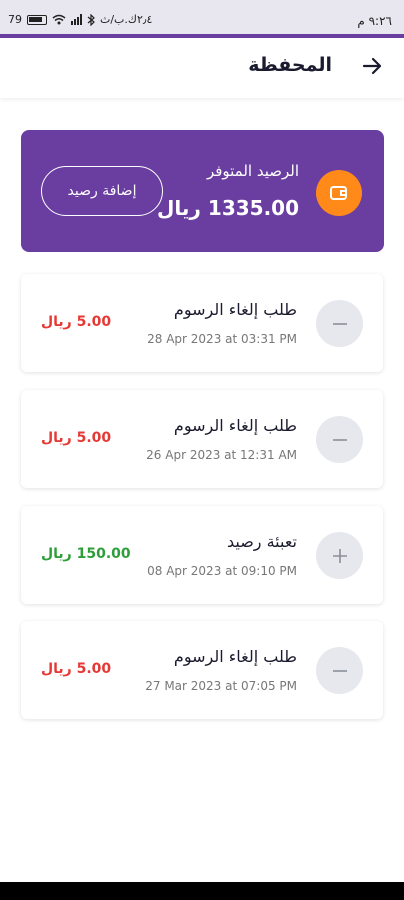 The width and height of the screenshot is (404, 900). Describe the element at coordinates (126, 19) in the screenshot. I see `network-speed: ٢٫٤ك.ب/ث` at that location.